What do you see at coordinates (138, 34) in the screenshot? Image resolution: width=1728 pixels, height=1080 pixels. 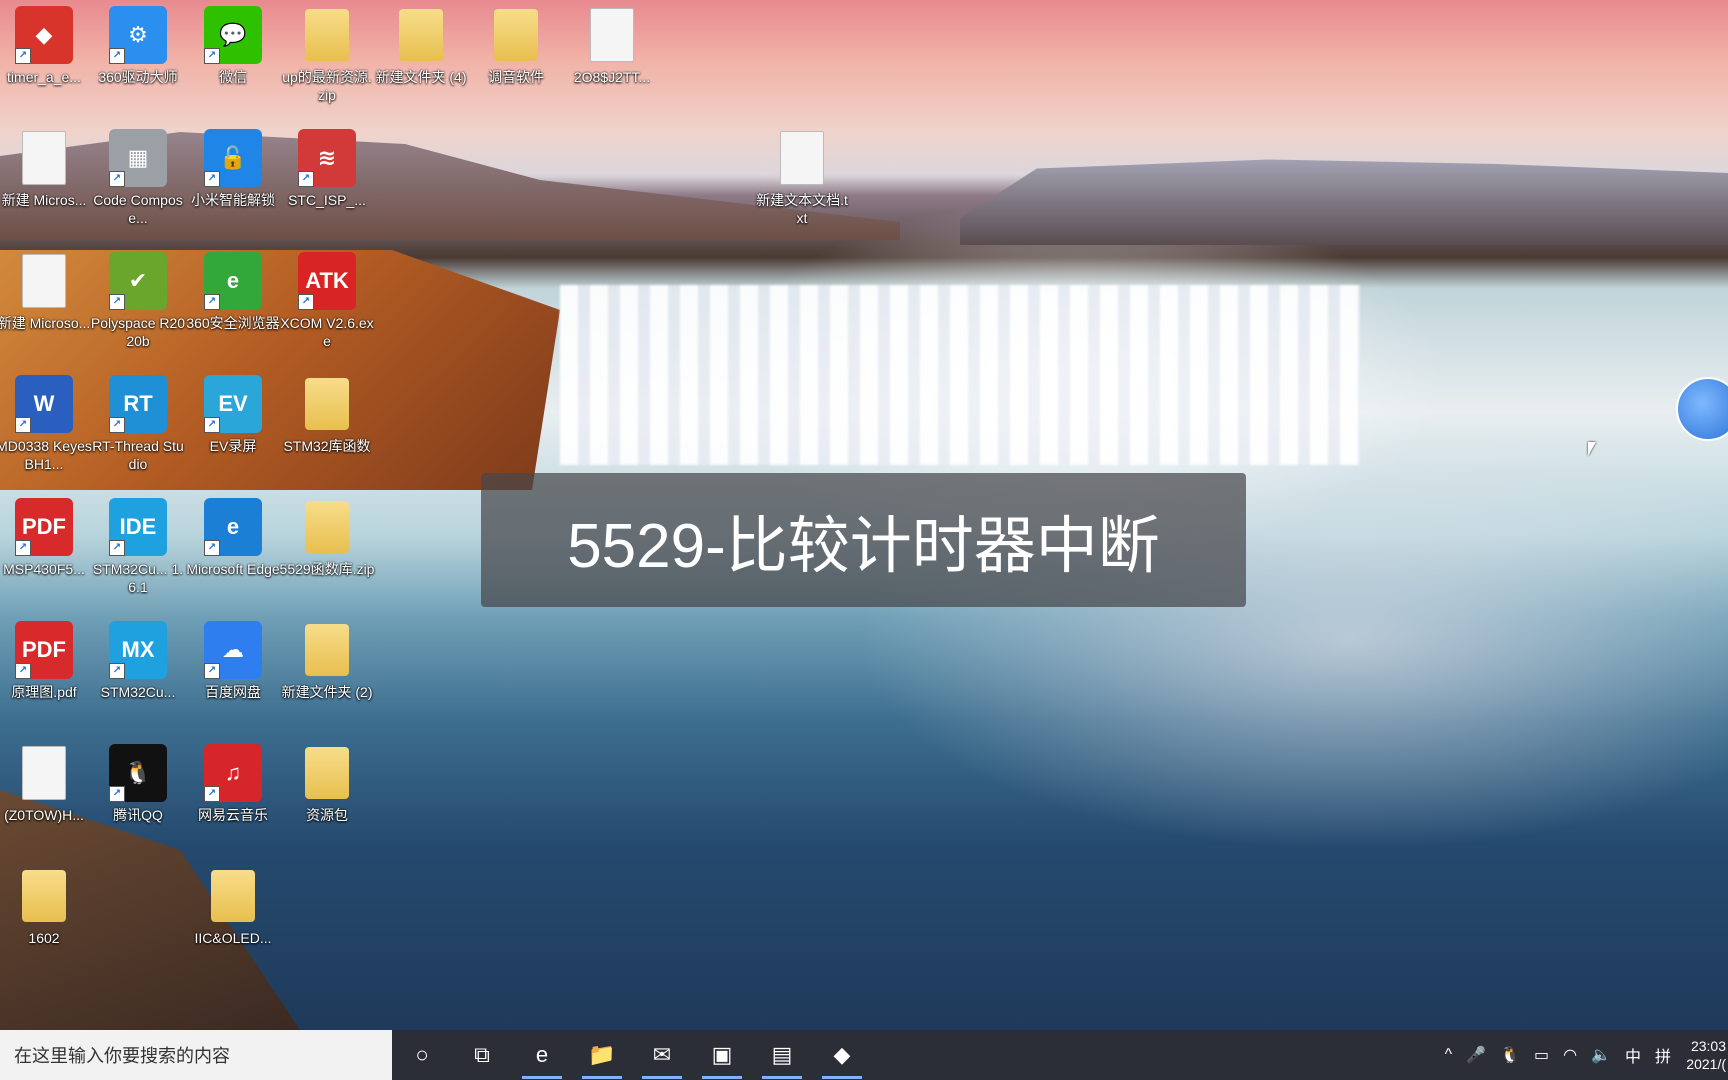 I see `app-icon-glyph: ⚙` at bounding box center [138, 34].